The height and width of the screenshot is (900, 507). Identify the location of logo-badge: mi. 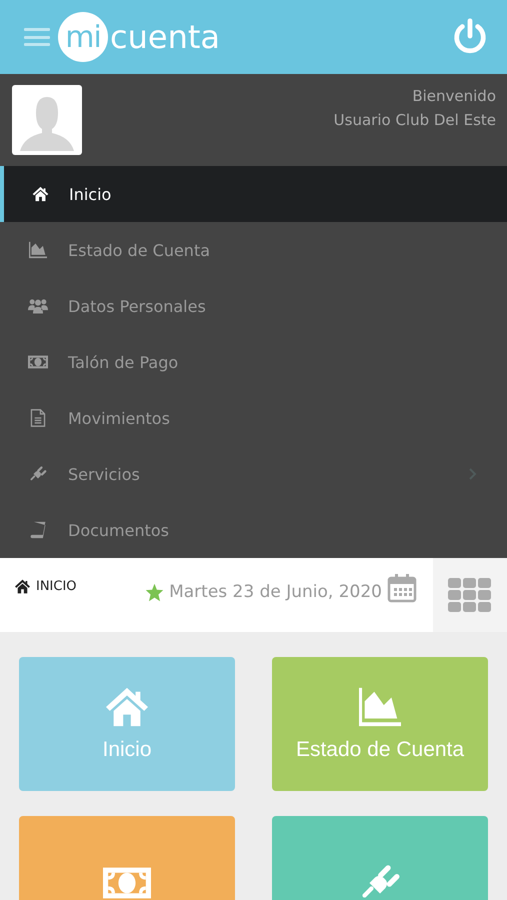
(83, 37).